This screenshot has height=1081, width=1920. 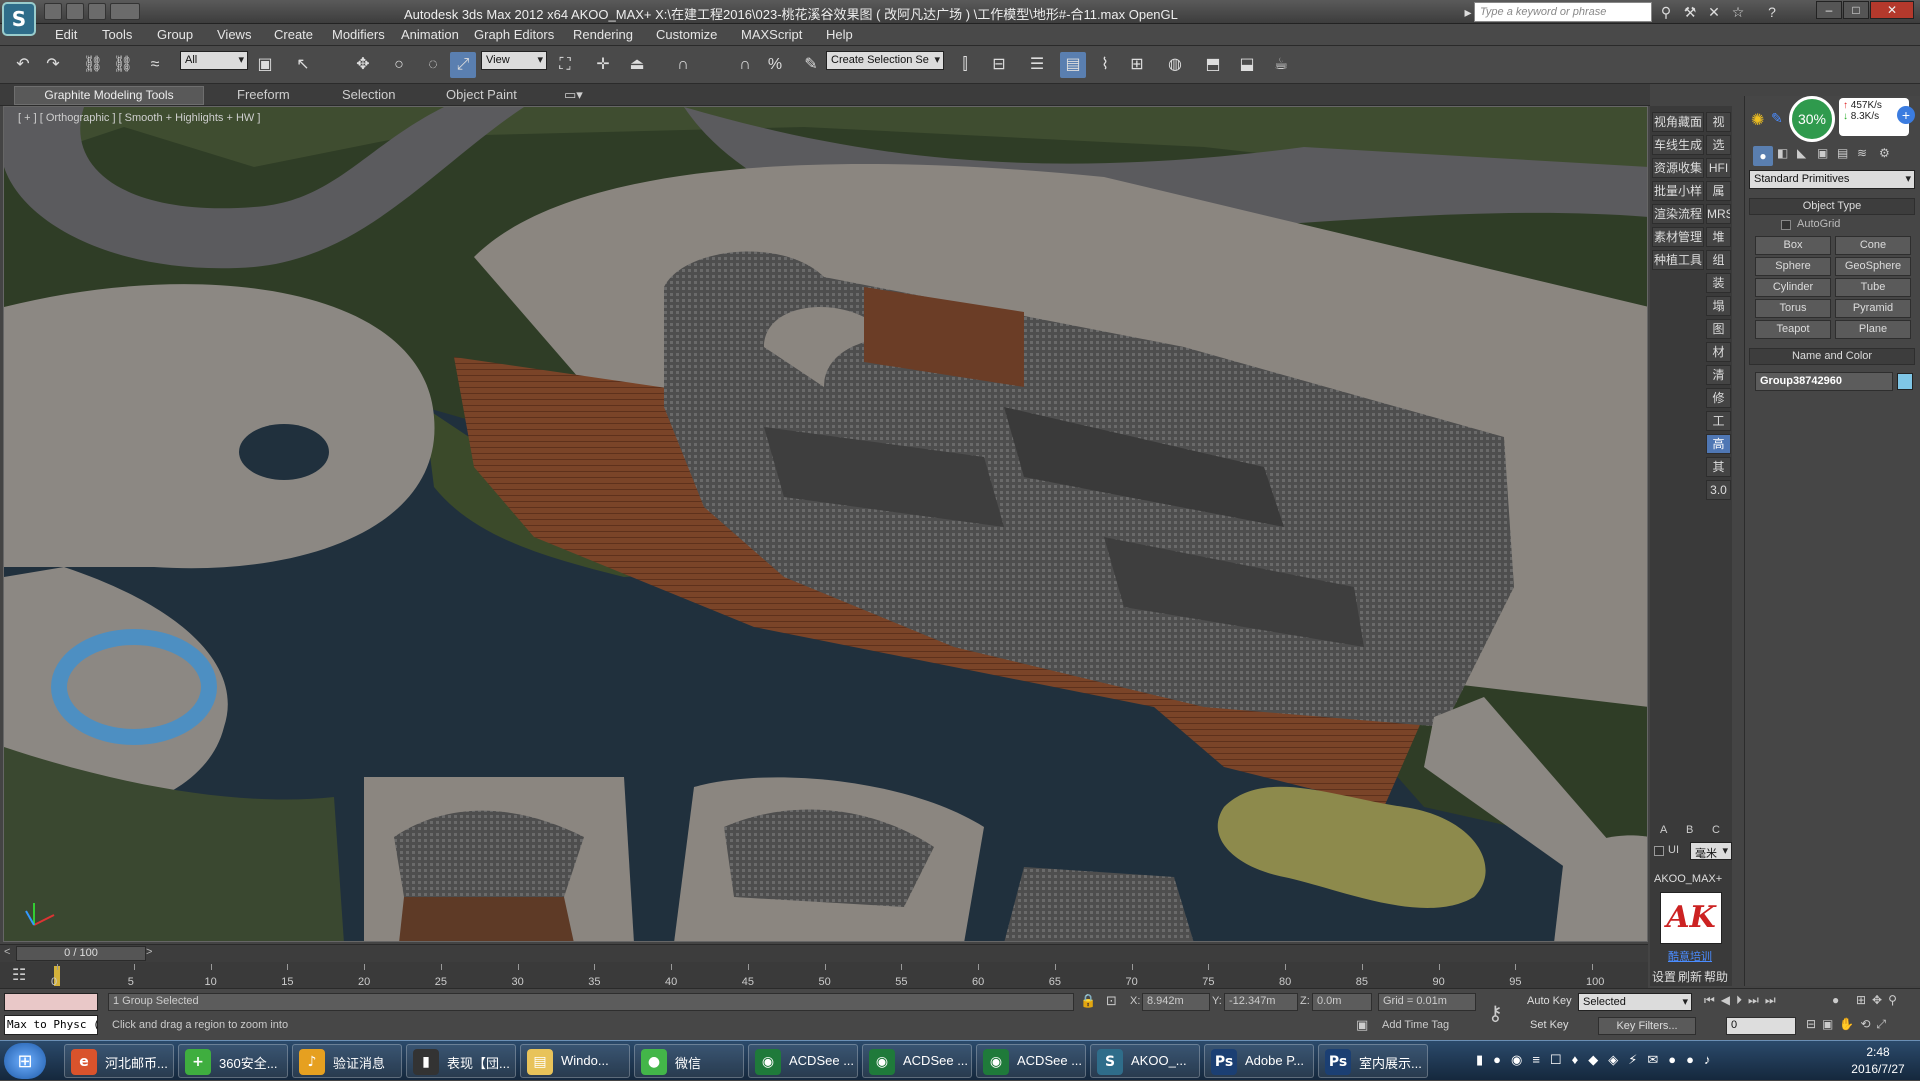 What do you see at coordinates (1905, 381) in the screenshot?
I see `object-color-swatch` at bounding box center [1905, 381].